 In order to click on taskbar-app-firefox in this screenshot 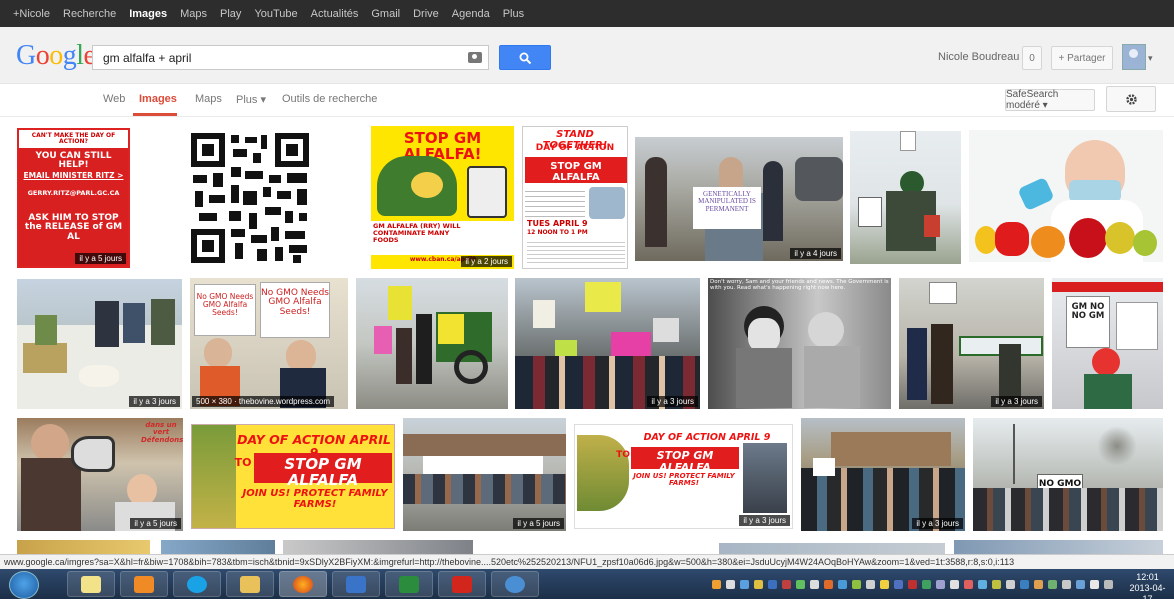, I will do `click(303, 584)`.